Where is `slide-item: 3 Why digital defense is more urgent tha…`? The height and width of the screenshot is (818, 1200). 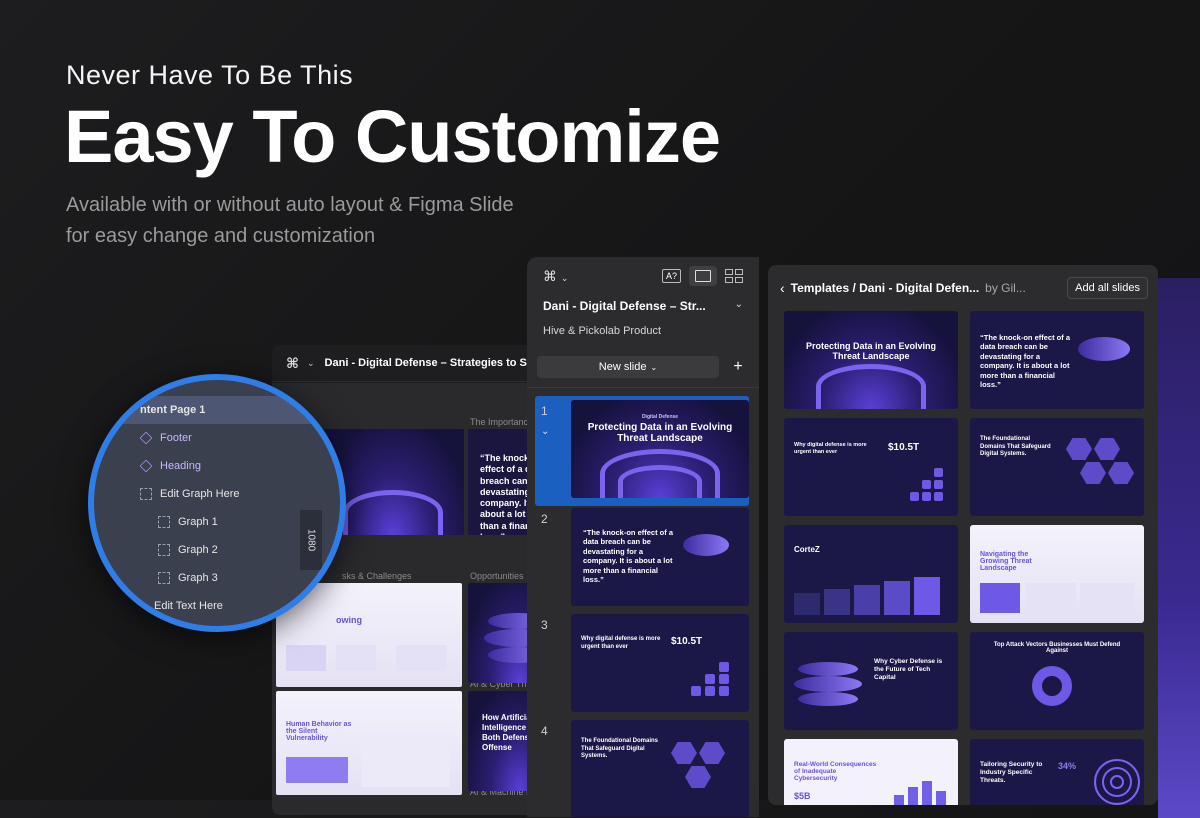
slide-item: 3 Why digital defense is more urgent tha… is located at coordinates (642, 665).